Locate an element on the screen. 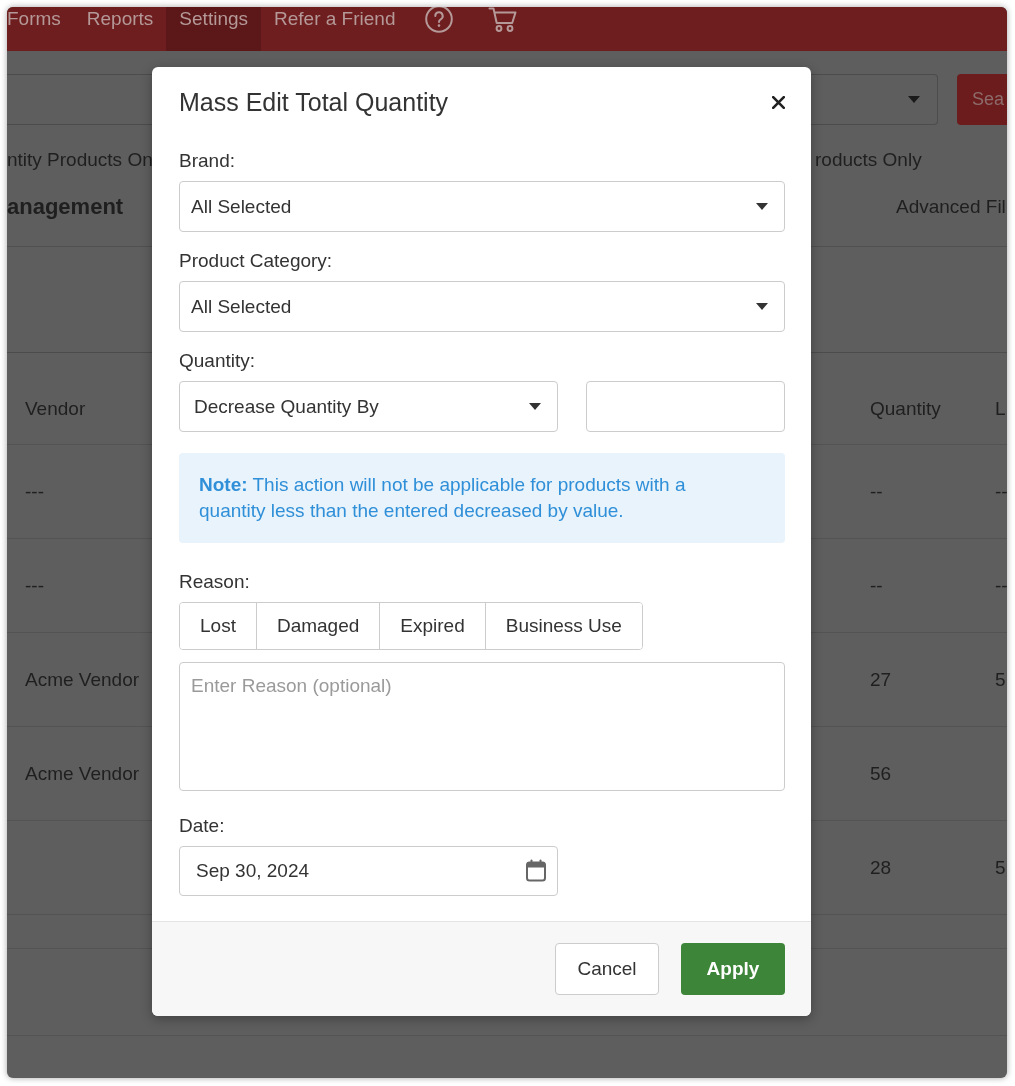 This screenshot has height=1086, width=1015. nav-item: Settings is located at coordinates (213, 29).